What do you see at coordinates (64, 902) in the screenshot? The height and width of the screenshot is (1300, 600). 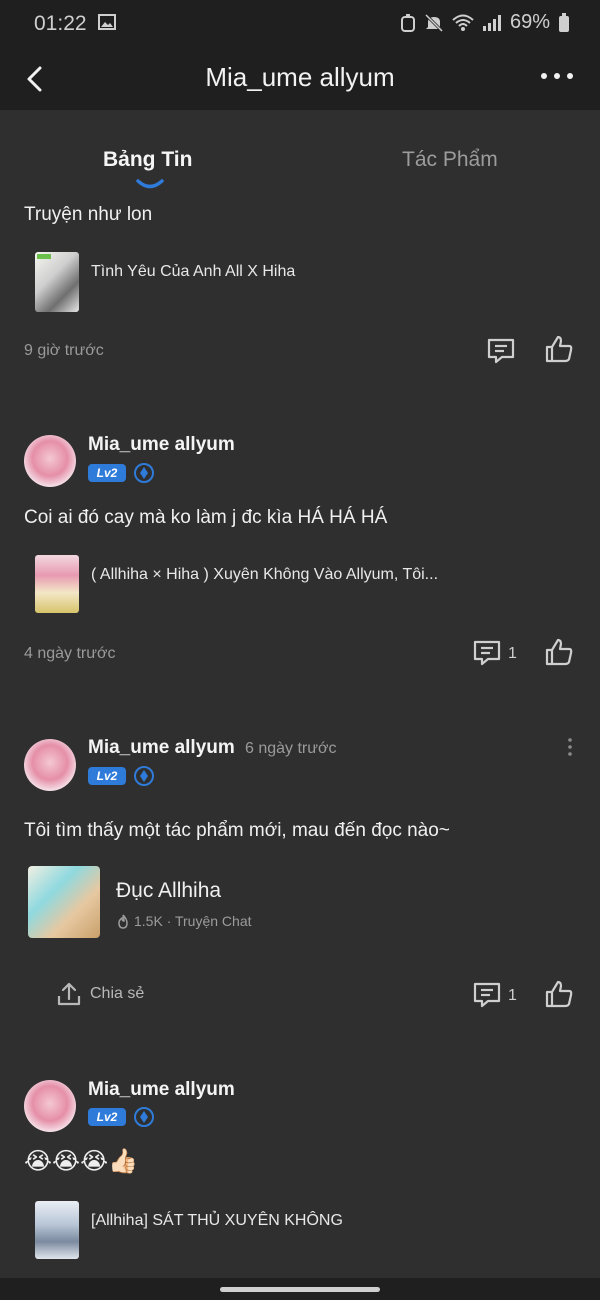 I see `work-card-thumbnail` at bounding box center [64, 902].